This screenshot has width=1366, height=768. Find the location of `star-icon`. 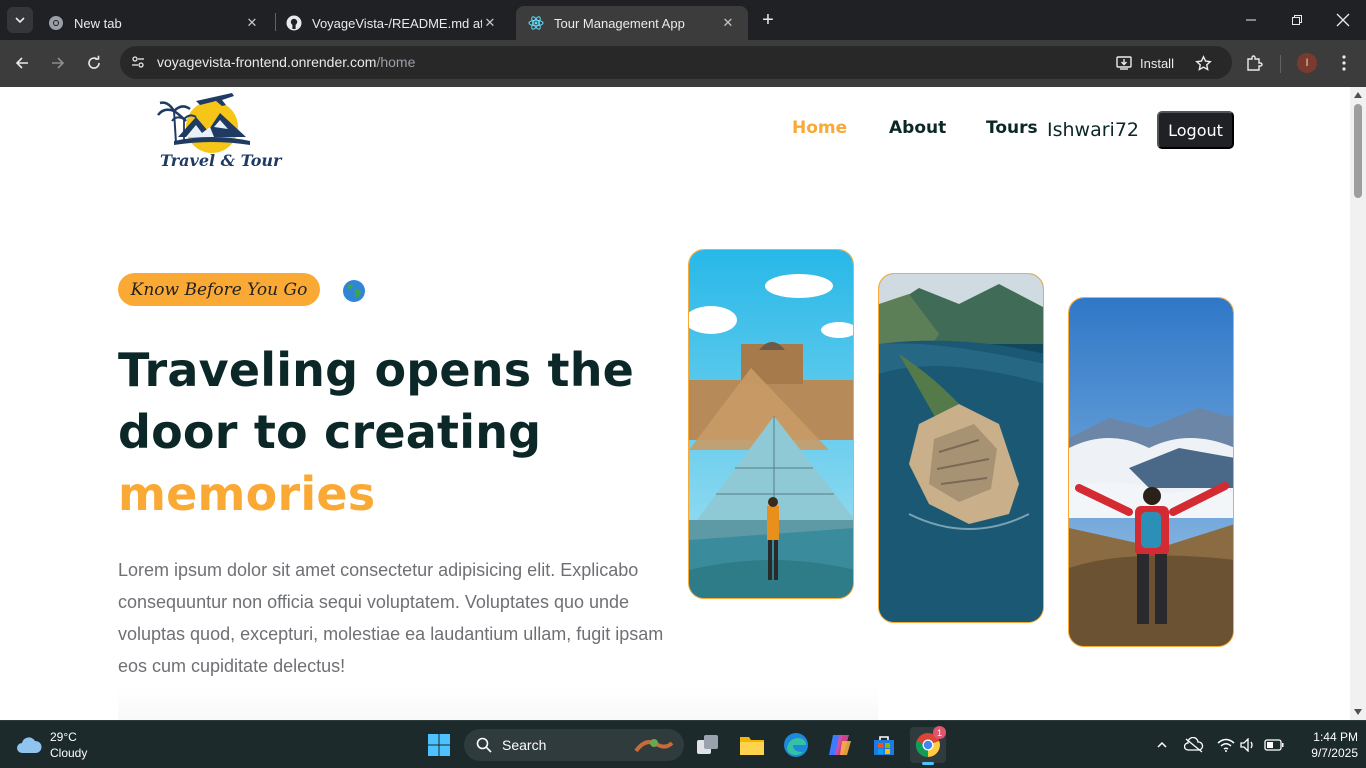

star-icon is located at coordinates (1203, 62).